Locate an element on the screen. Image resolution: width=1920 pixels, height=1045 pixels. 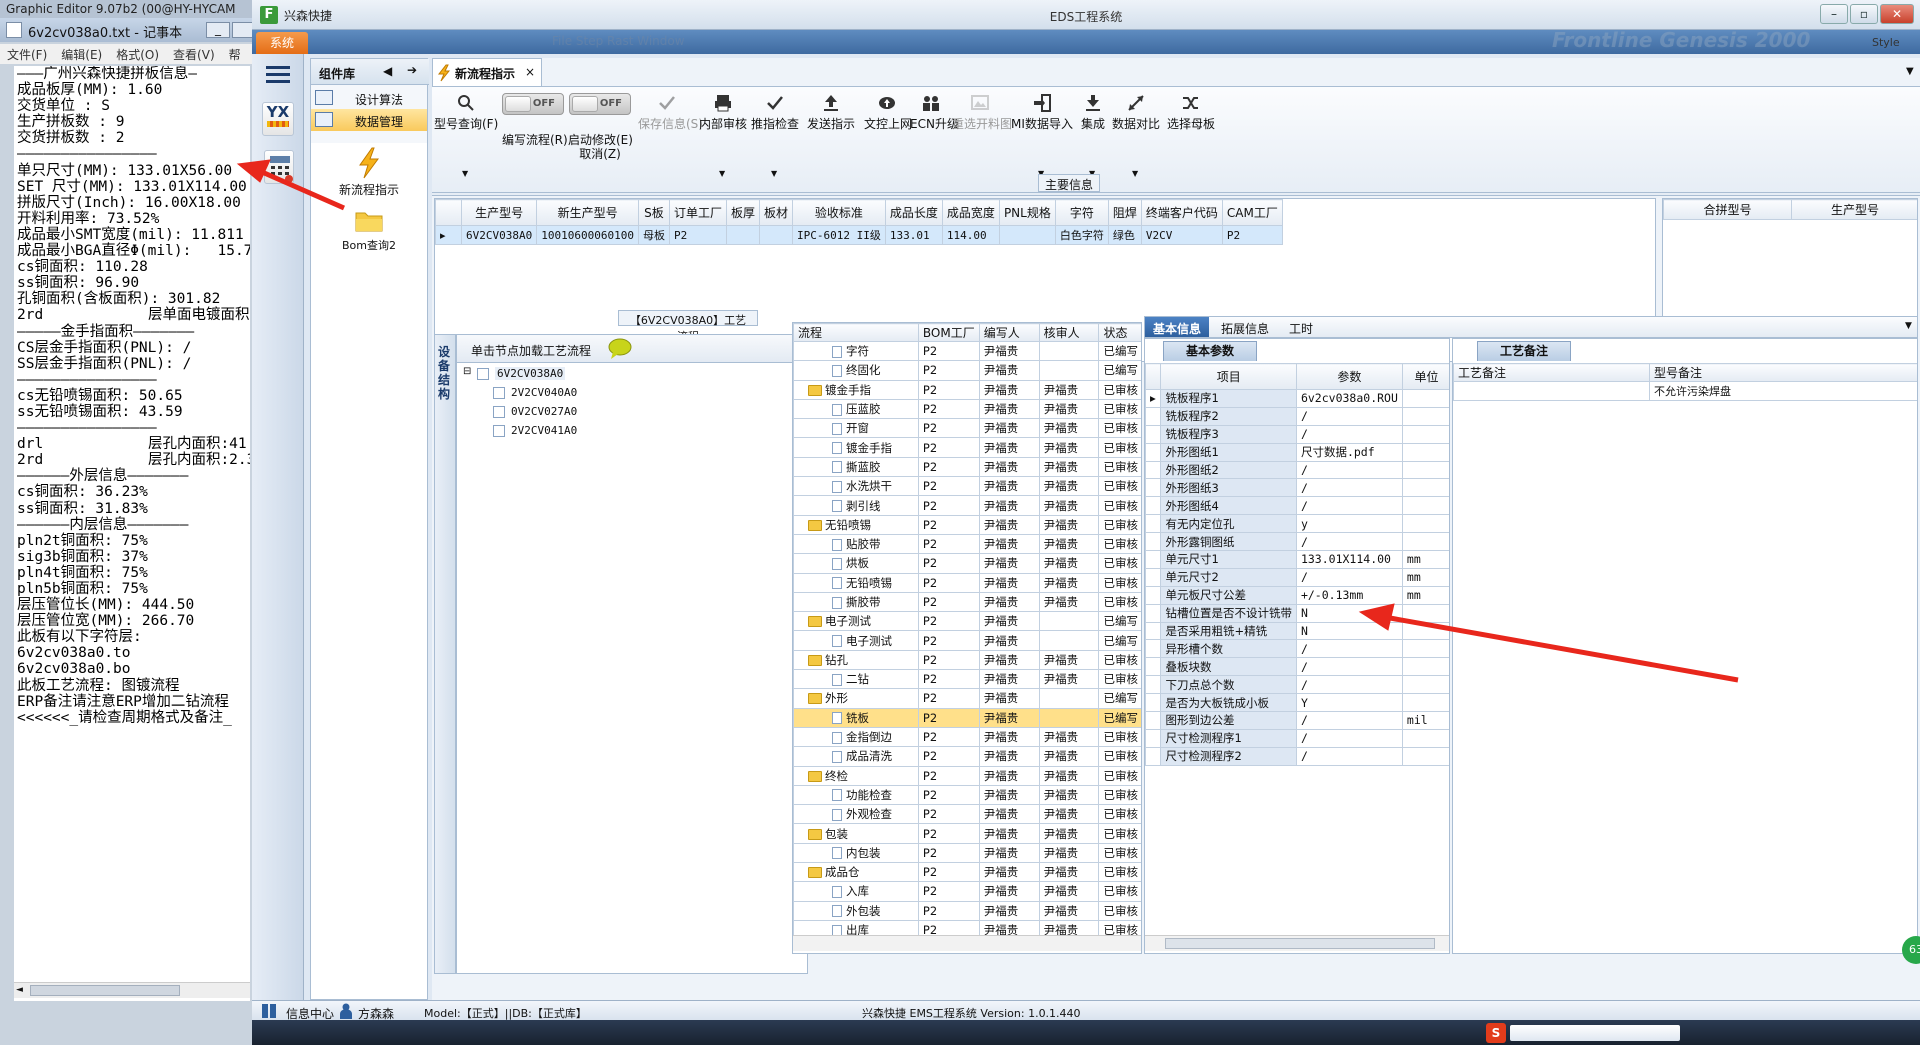
flow-step-cell: 金指倒边 is located at coordinates (856, 737).